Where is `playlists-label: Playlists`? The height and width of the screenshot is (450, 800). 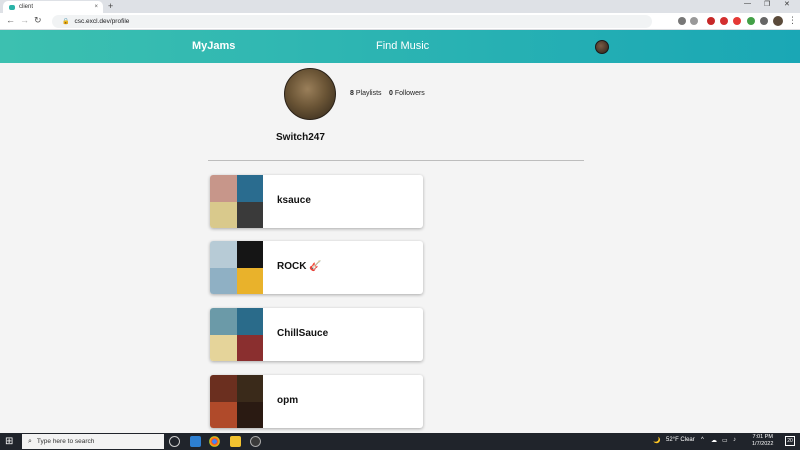
playlists-label: Playlists is located at coordinates (368, 93).